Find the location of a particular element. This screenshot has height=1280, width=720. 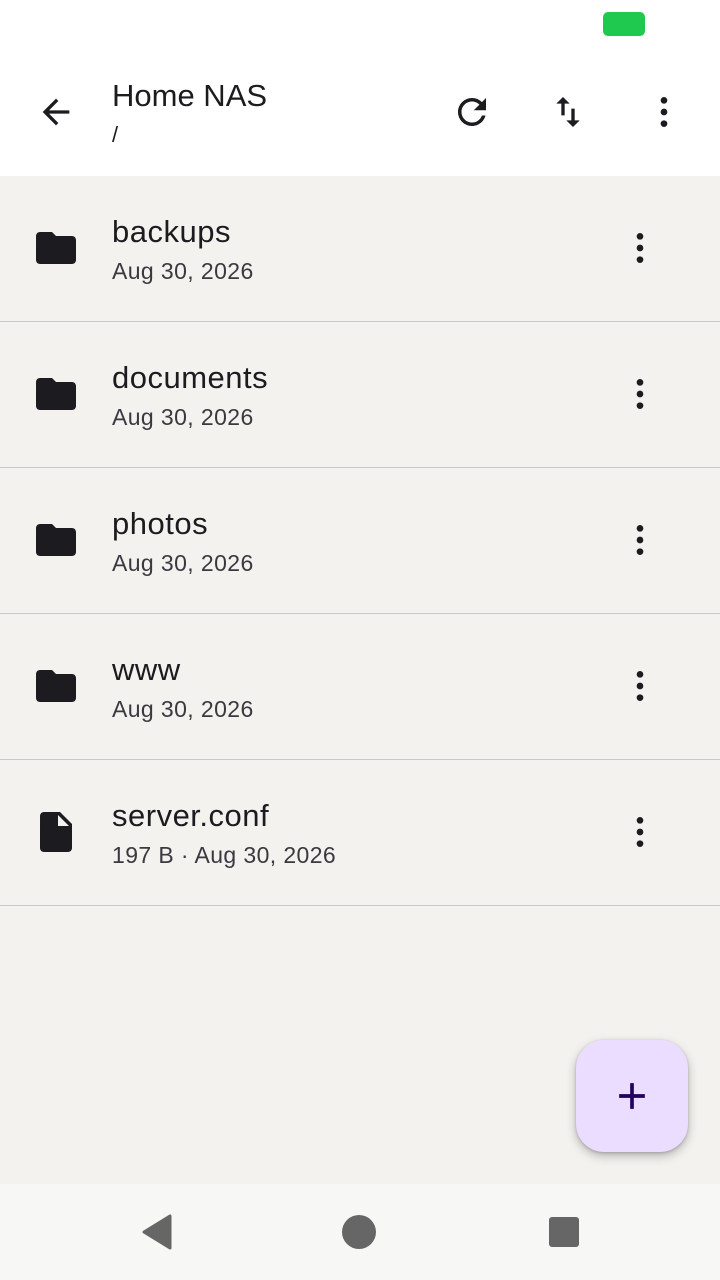

nav-recents-button is located at coordinates (564, 1232).